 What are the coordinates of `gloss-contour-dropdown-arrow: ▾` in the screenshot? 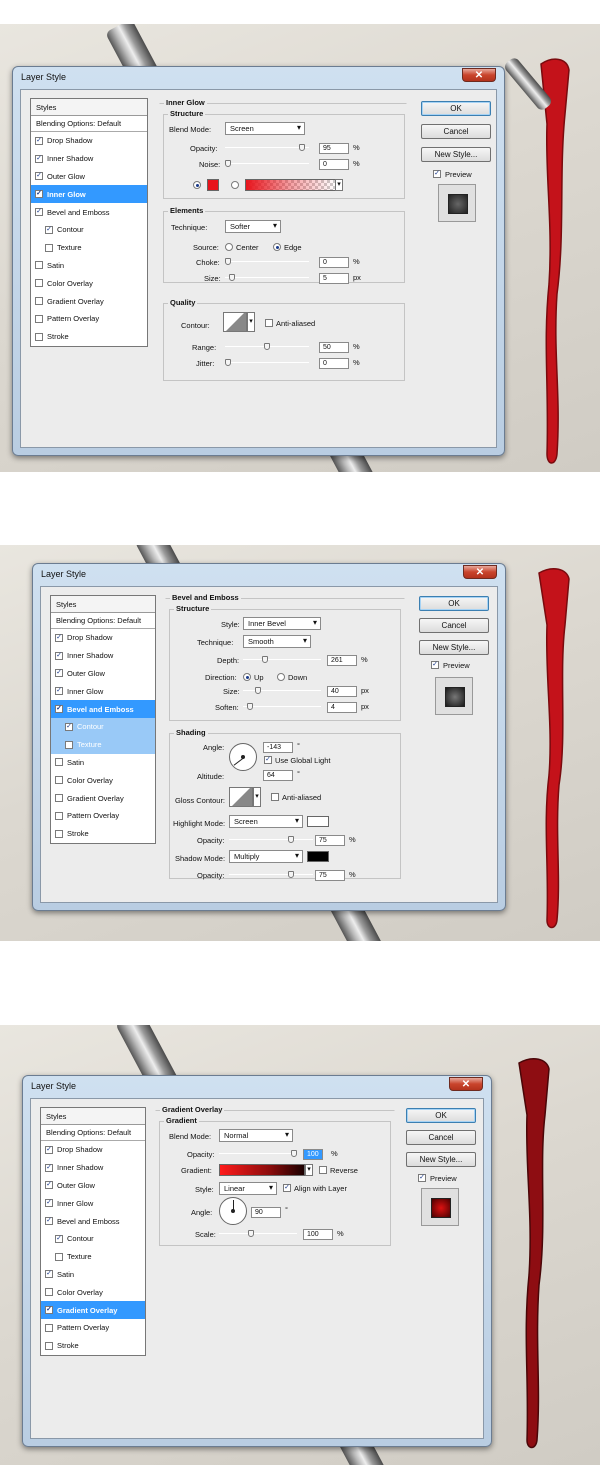 It's located at (257, 797).